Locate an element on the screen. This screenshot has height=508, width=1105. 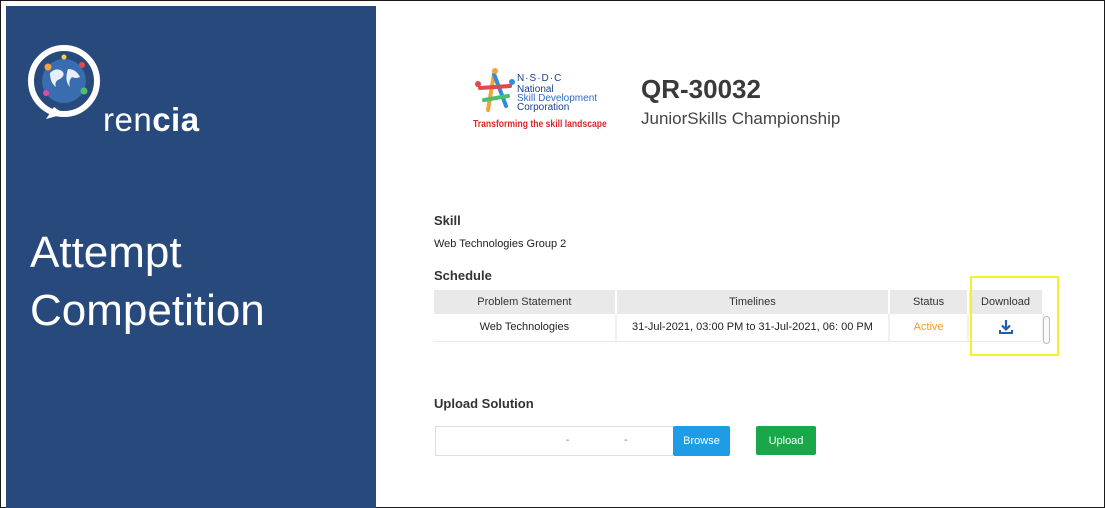
download-highlight-annotation is located at coordinates (1014, 316).